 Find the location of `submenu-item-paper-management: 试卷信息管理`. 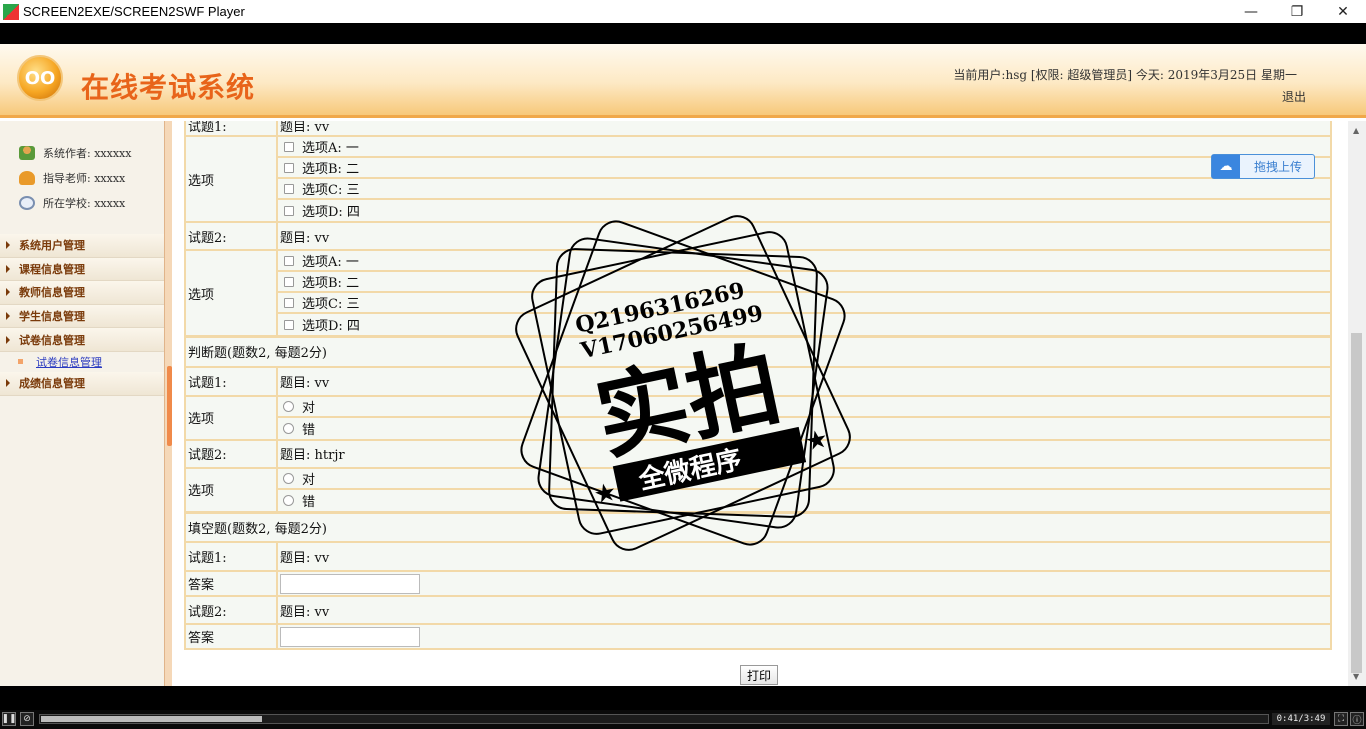

submenu-item-paper-management: 试卷信息管理 is located at coordinates (82, 362).